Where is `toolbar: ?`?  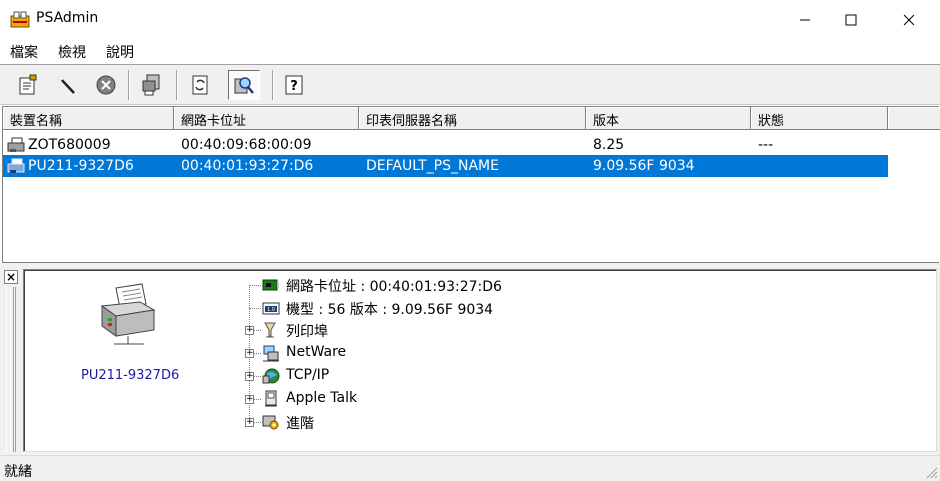
toolbar: ? is located at coordinates (470, 84).